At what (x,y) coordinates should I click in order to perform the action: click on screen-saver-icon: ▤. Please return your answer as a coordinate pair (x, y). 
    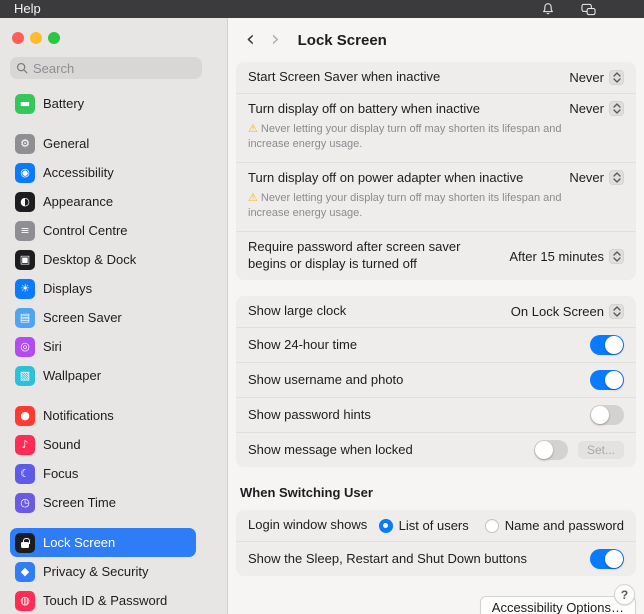
    Looking at the image, I should click on (25, 317).